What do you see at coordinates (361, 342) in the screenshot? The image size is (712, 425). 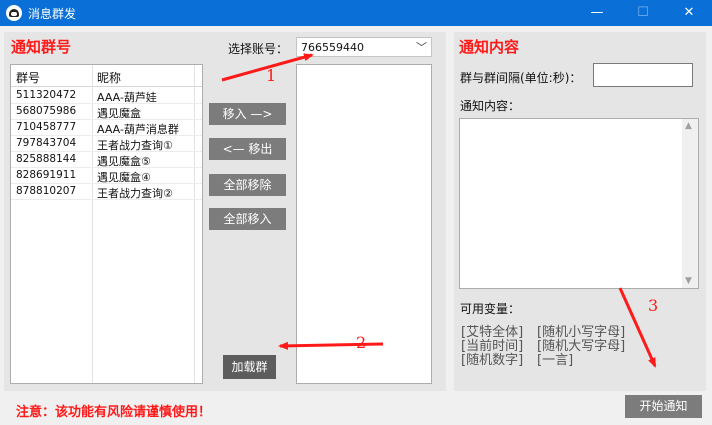 I see `annotation-number-2: 2` at bounding box center [361, 342].